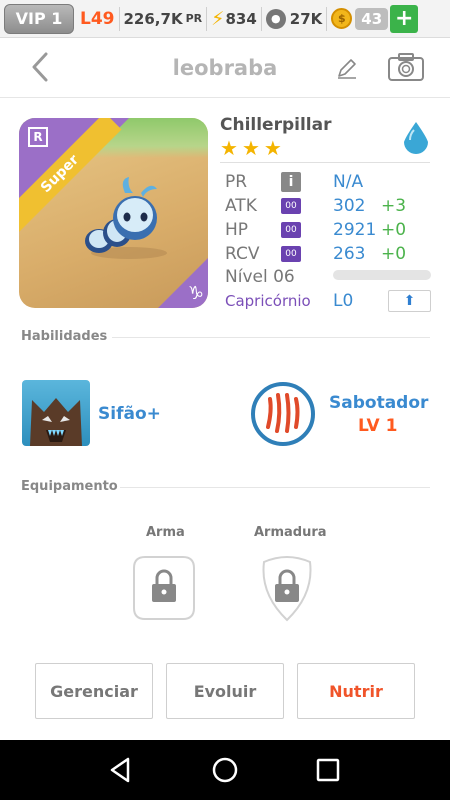 The width and height of the screenshot is (450, 800). I want to click on stat-value: 302, so click(349, 206).